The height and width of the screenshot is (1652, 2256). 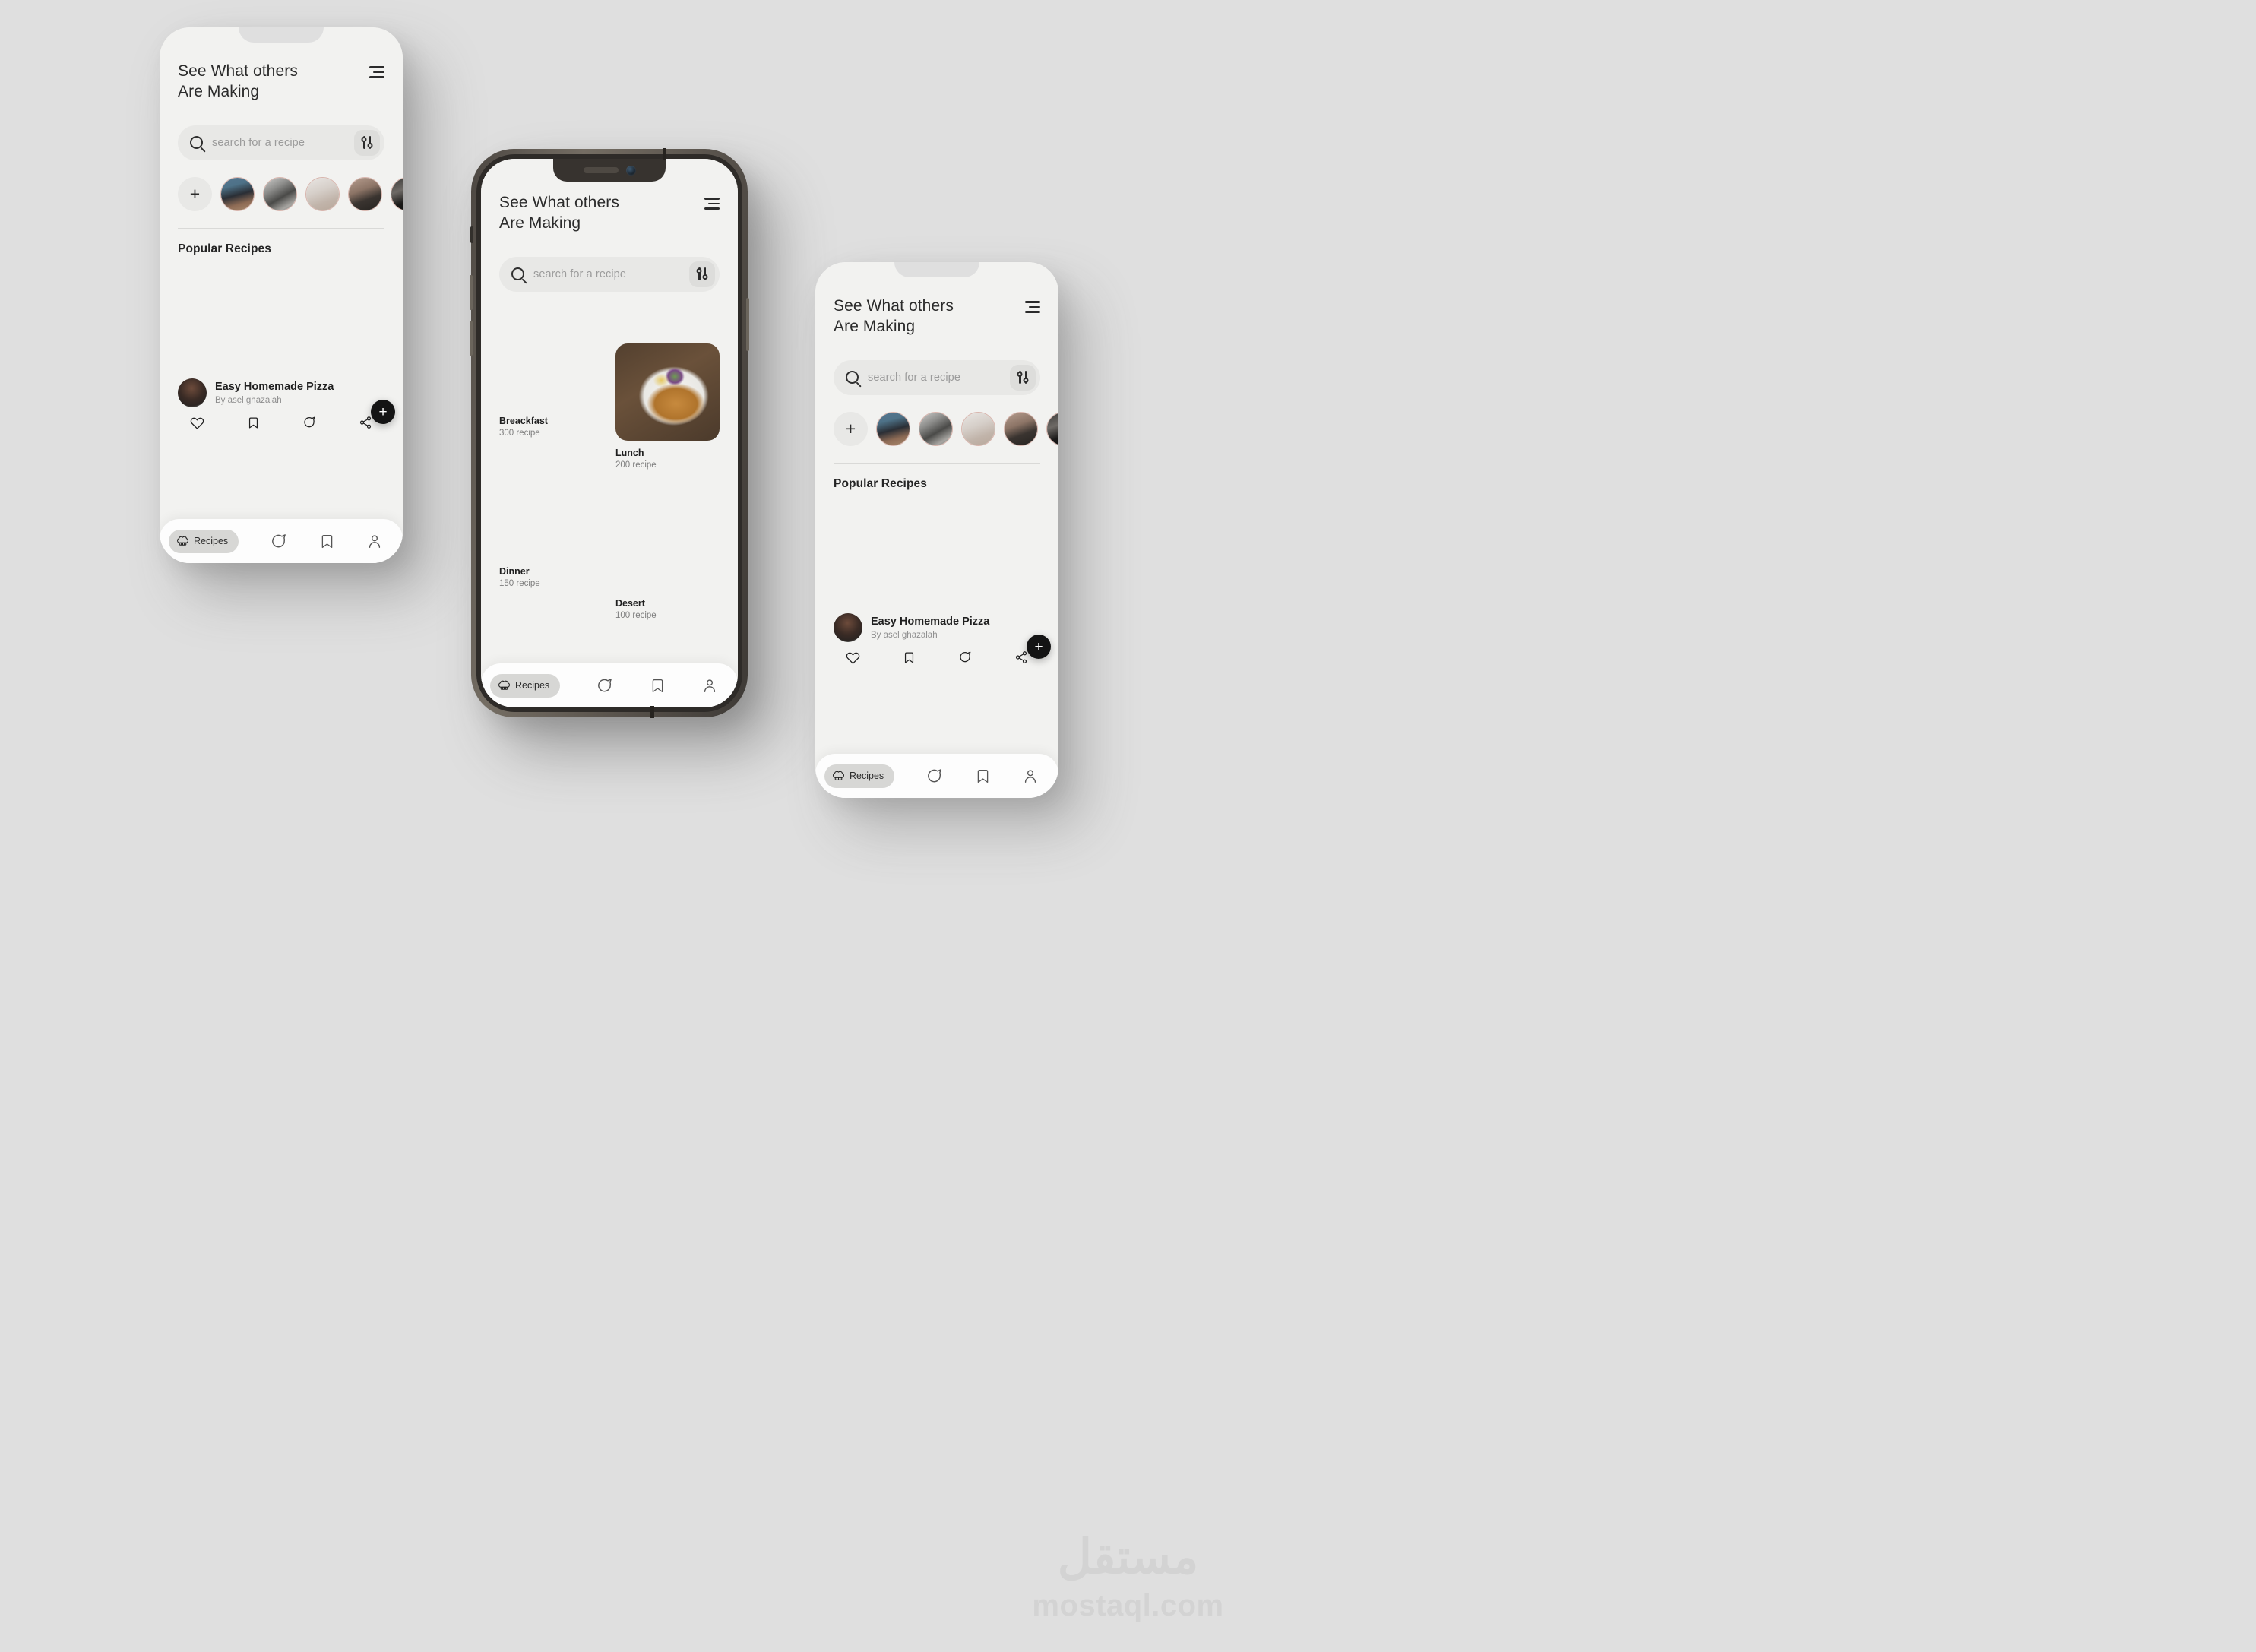 What do you see at coordinates (1128, 1605) in the screenshot?
I see `watermark-latin: mostaql.com` at bounding box center [1128, 1605].